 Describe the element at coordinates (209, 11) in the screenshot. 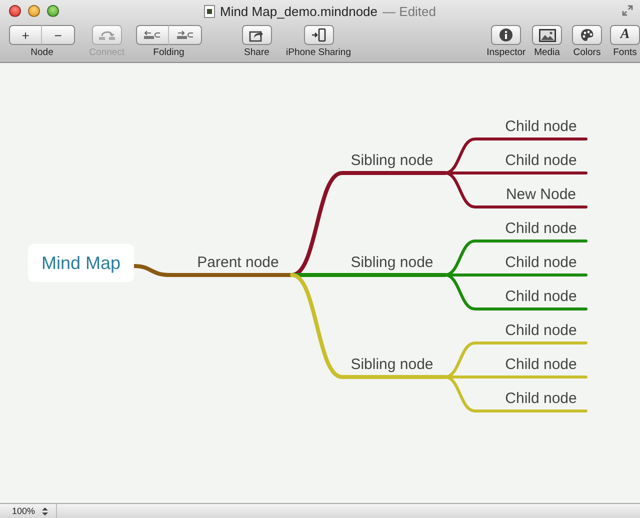

I see `document-icon` at that location.